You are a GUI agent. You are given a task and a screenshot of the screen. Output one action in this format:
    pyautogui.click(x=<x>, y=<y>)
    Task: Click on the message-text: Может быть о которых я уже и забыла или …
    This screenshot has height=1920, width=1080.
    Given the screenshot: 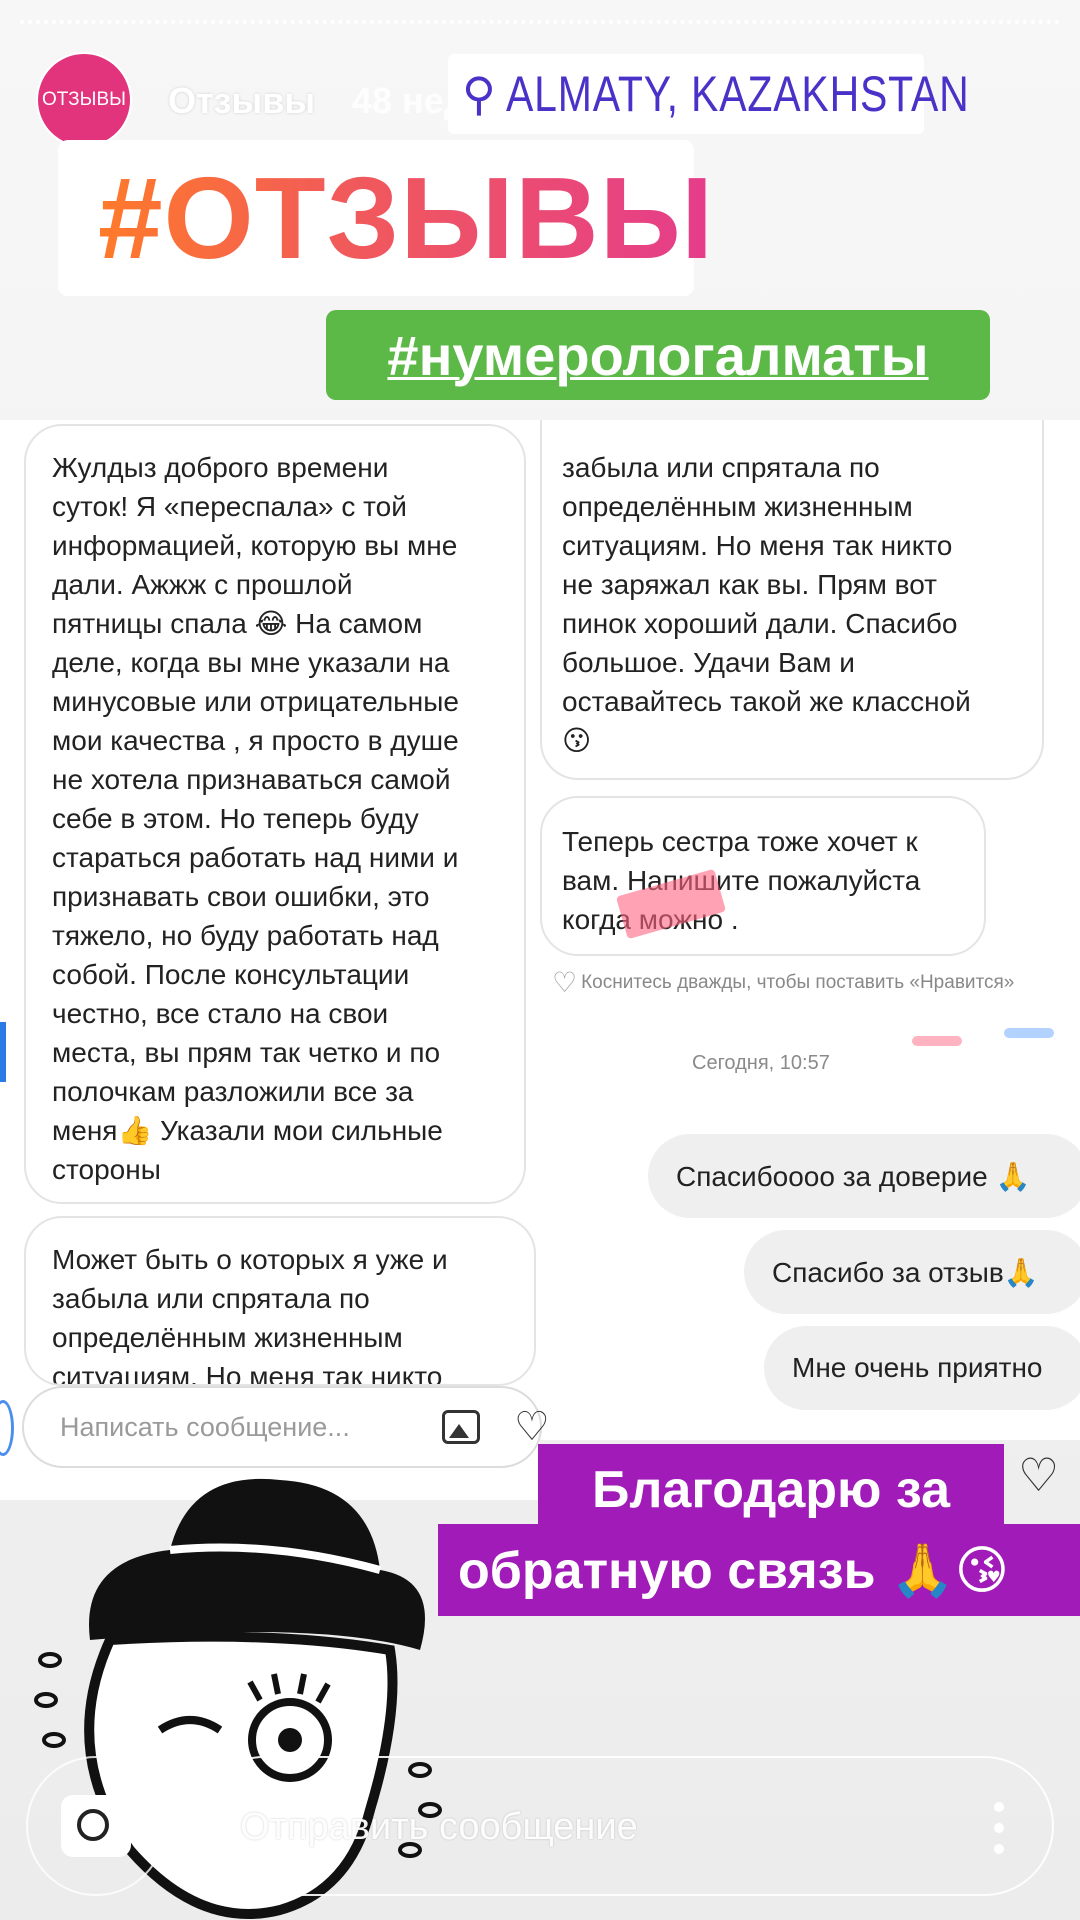 What is the action you would take?
    pyautogui.click(x=250, y=1315)
    